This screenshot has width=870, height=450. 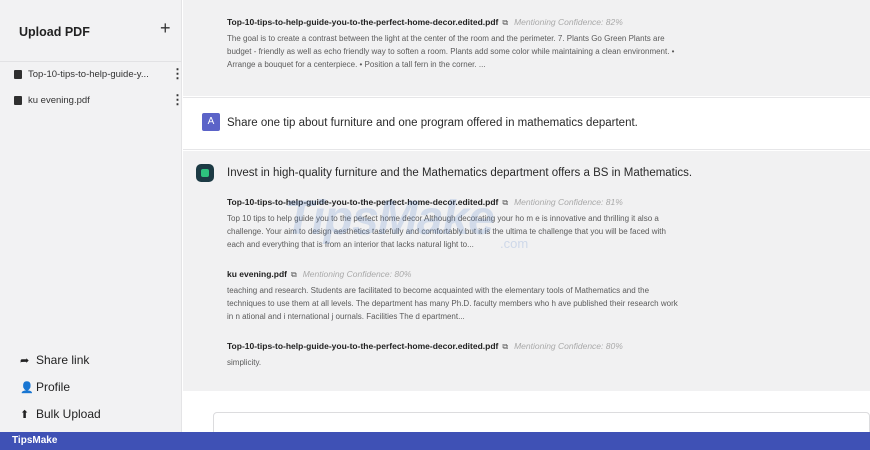 I want to click on upload-icon: ⬆, so click(x=25, y=415).